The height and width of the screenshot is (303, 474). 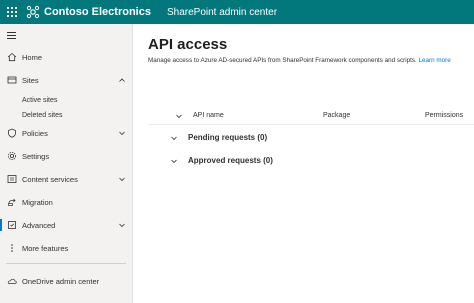 I want to click on nav-item-onedrive-admin-center: OneDrive admin center, so click(x=66, y=281).